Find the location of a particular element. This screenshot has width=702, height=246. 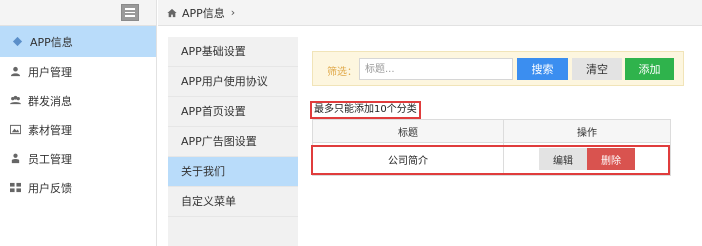

submenu-item-user-agreement: APP用户使用协议 is located at coordinates (233, 82).